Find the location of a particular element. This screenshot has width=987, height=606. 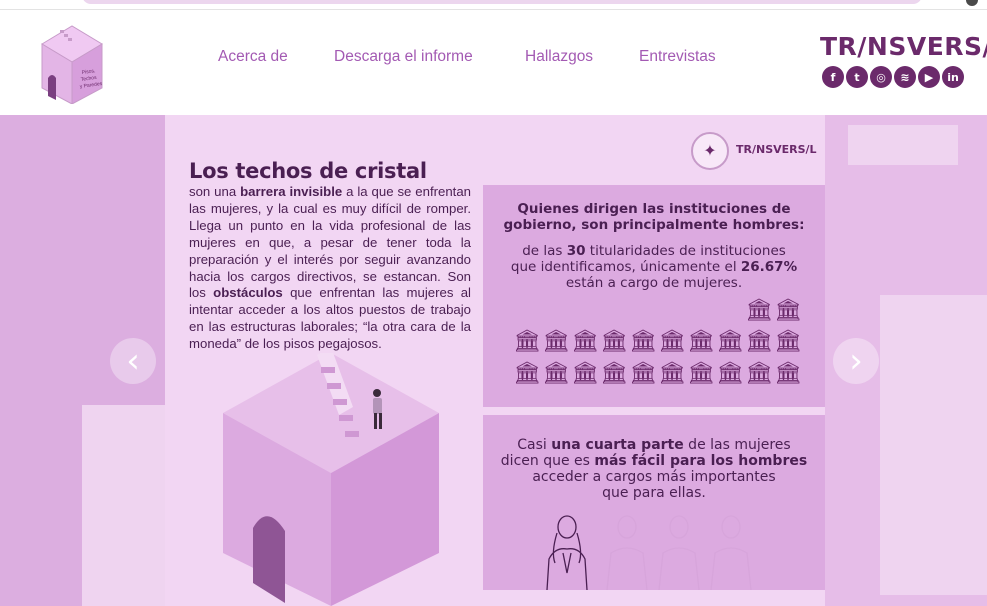

building-illustration is located at coordinates (331, 479).